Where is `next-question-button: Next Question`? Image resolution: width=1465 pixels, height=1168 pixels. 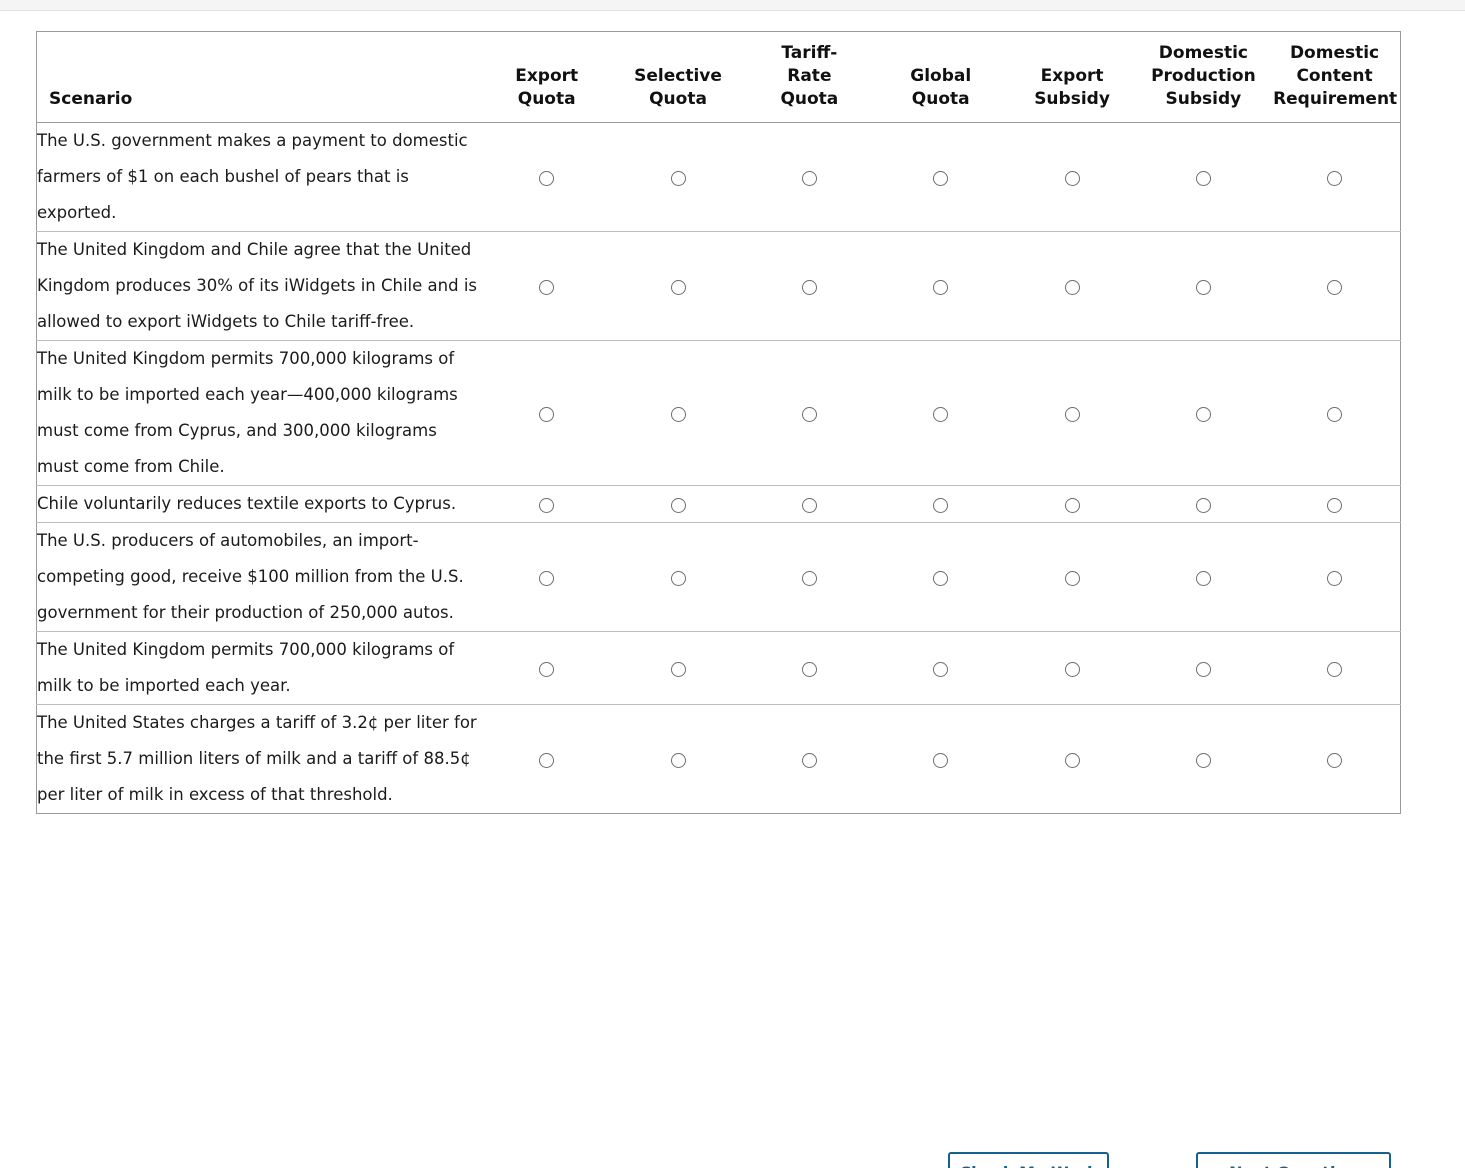
next-question-button: Next Question is located at coordinates (1293, 1160).